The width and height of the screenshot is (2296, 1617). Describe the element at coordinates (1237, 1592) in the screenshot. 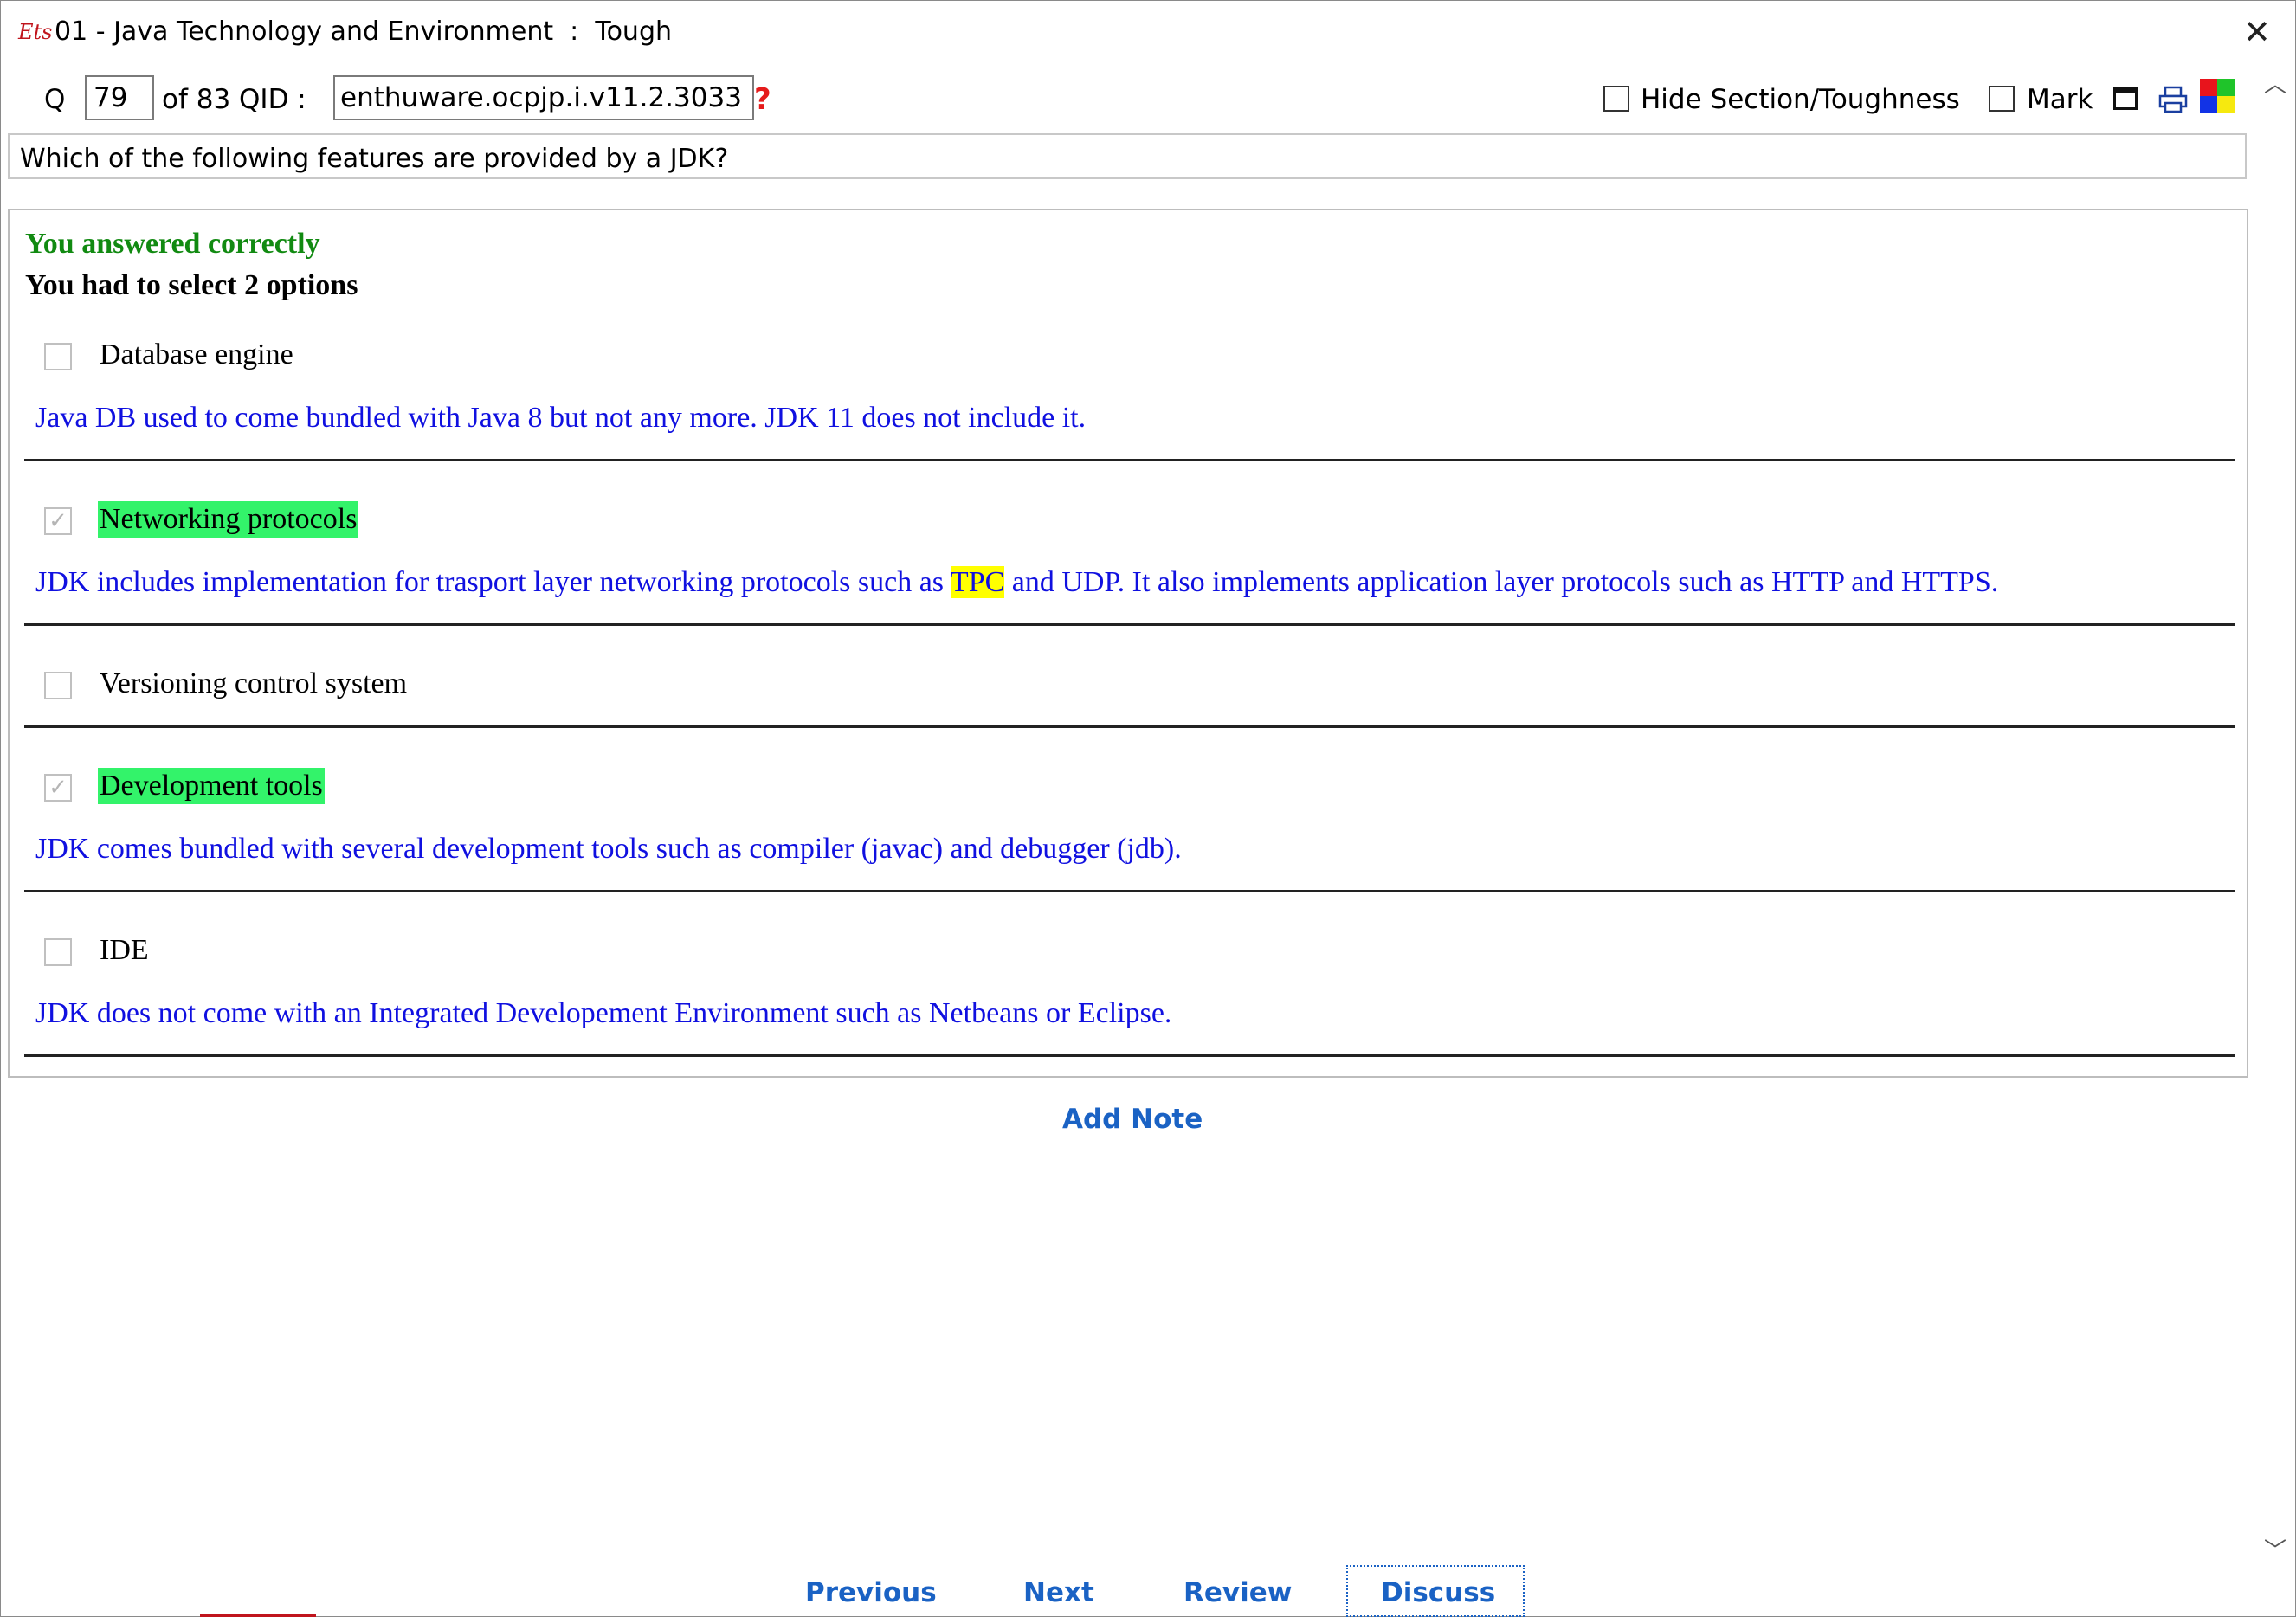

I see `review-button: Review` at that location.